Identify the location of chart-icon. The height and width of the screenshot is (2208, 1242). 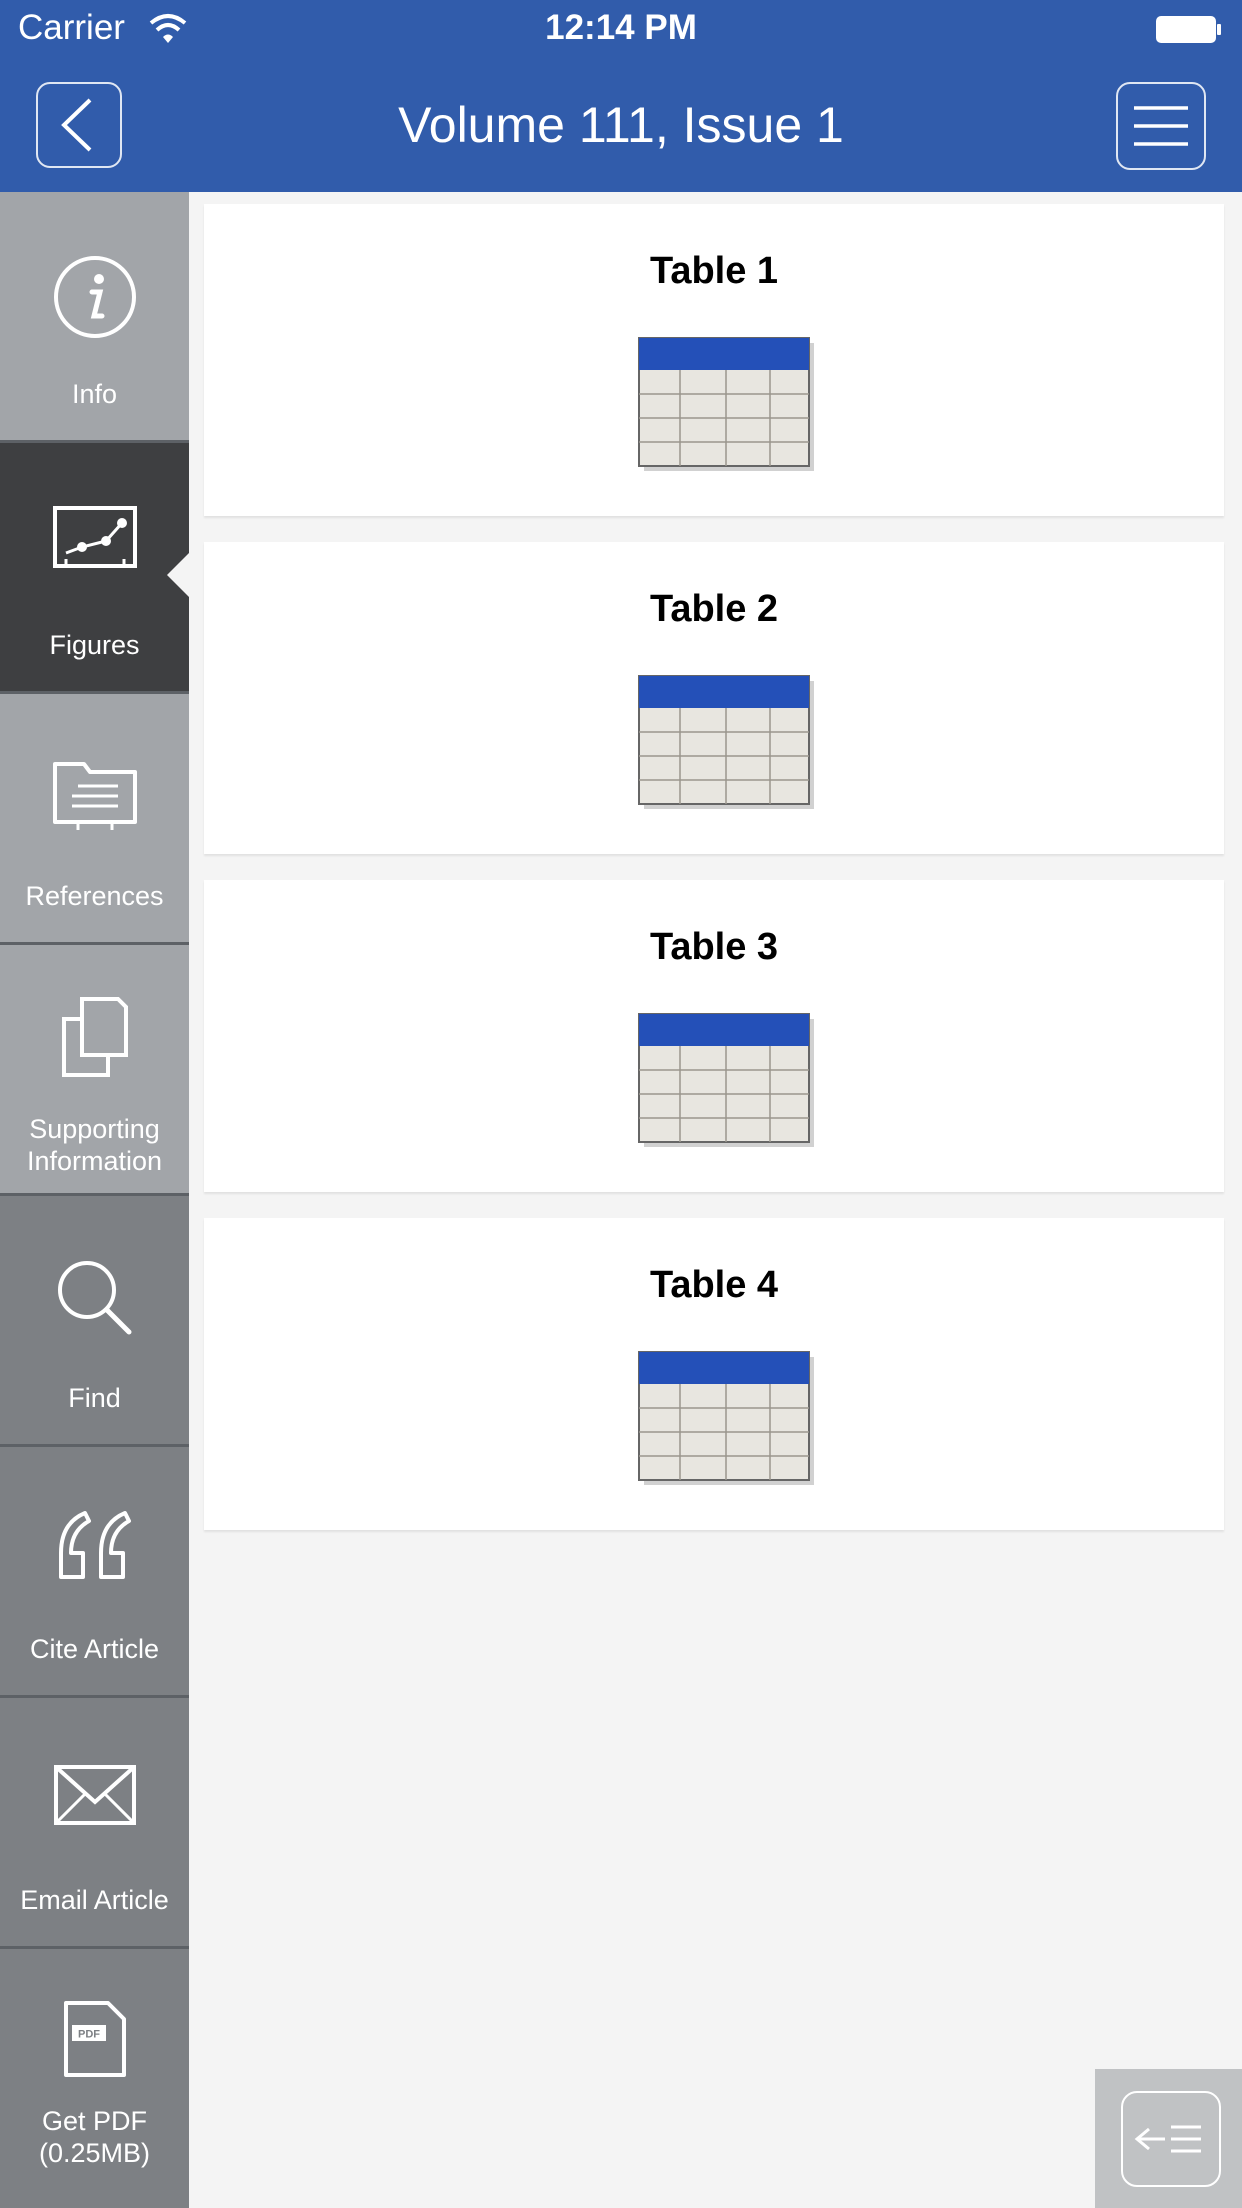
(94, 537).